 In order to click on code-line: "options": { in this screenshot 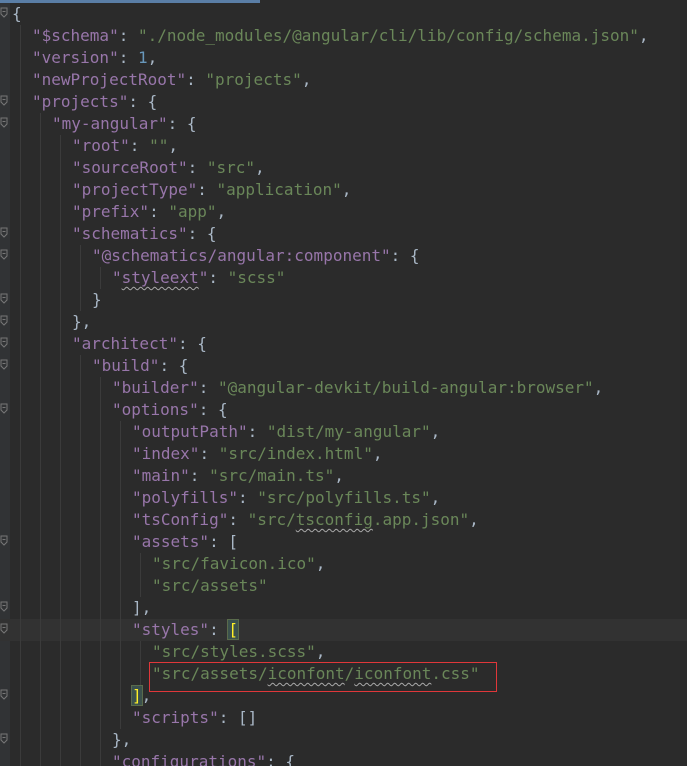, I will do `click(343, 410)`.